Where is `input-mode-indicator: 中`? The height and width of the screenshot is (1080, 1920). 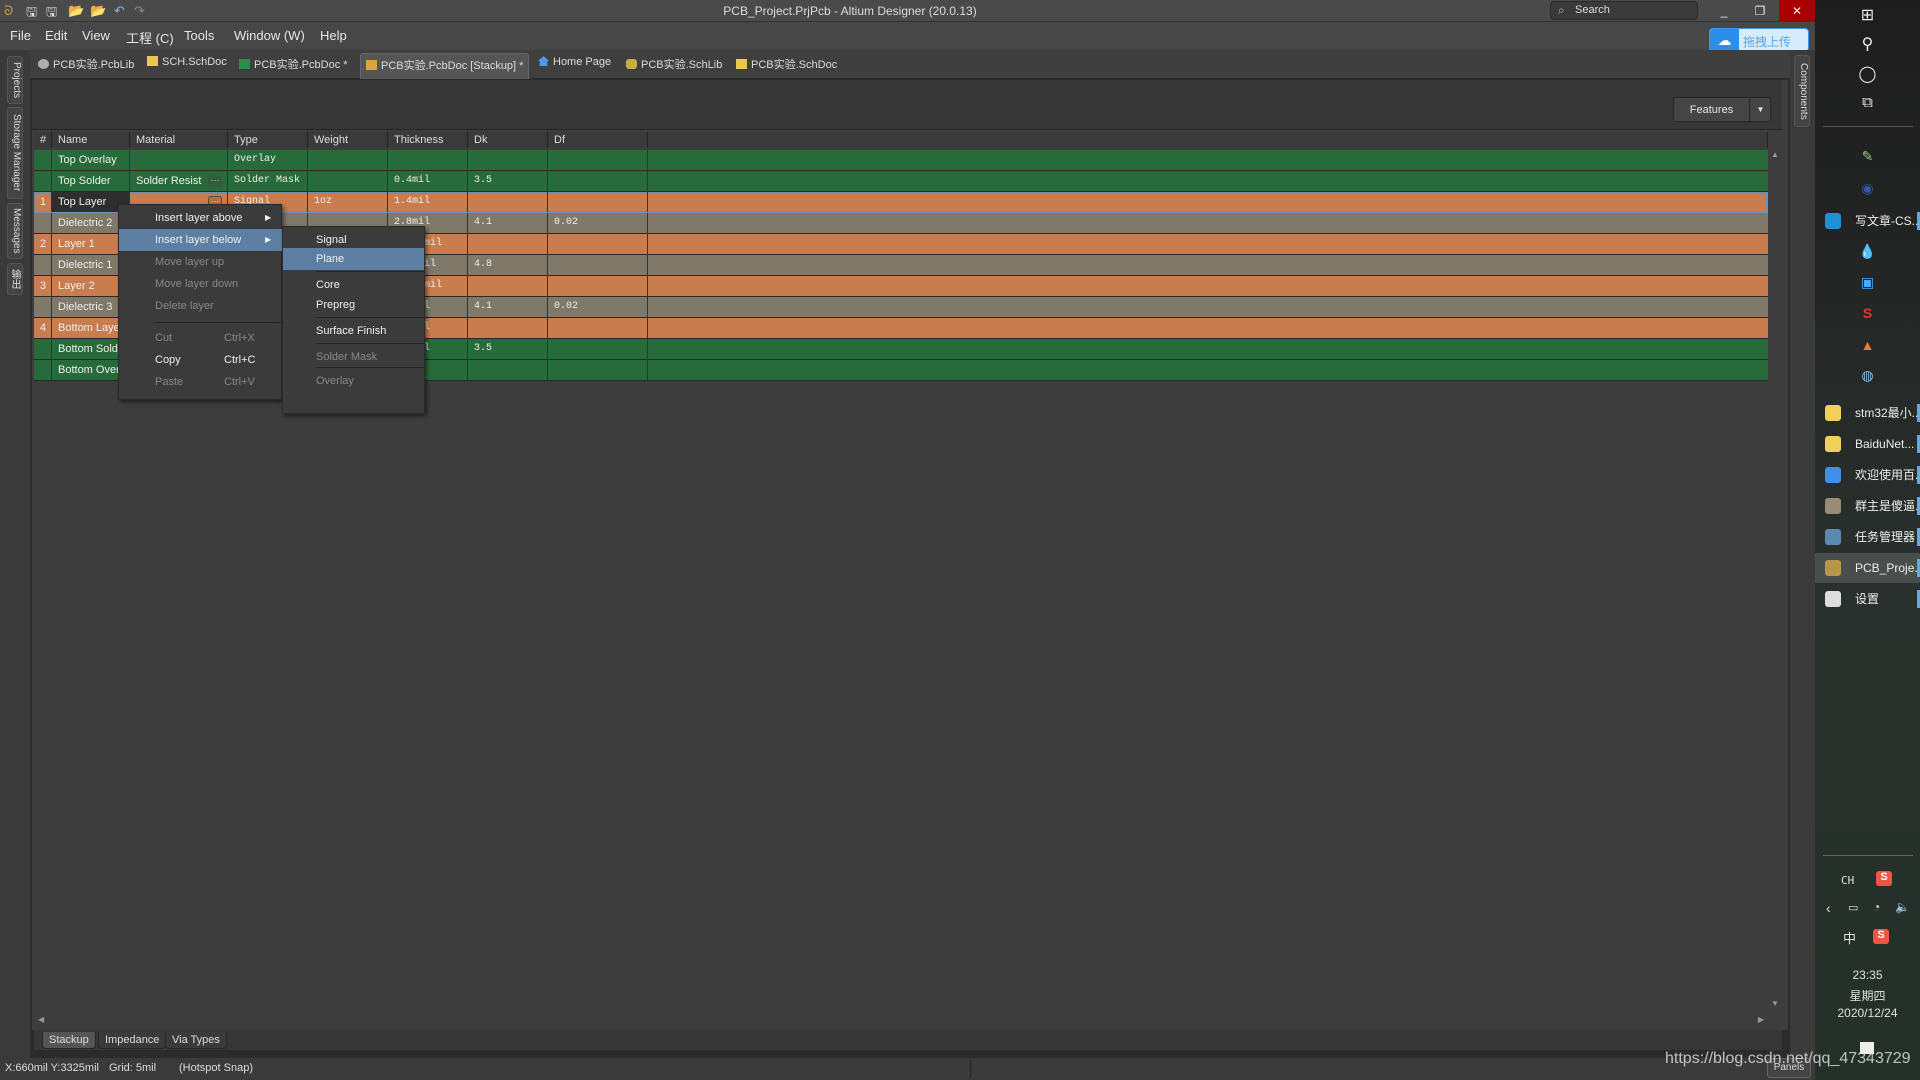
input-mode-indicator: 中 is located at coordinates (1849, 937).